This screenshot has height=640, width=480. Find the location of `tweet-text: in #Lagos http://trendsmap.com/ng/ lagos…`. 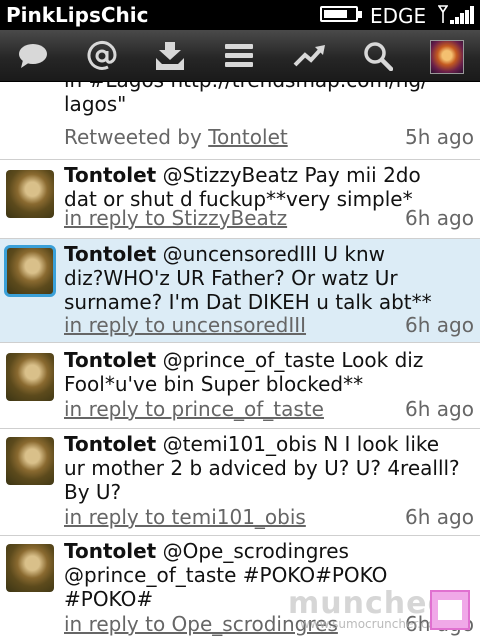

tweet-text: in #Lagos http://trendsmap.com/ng/ lagos… is located at coordinates (269, 99).